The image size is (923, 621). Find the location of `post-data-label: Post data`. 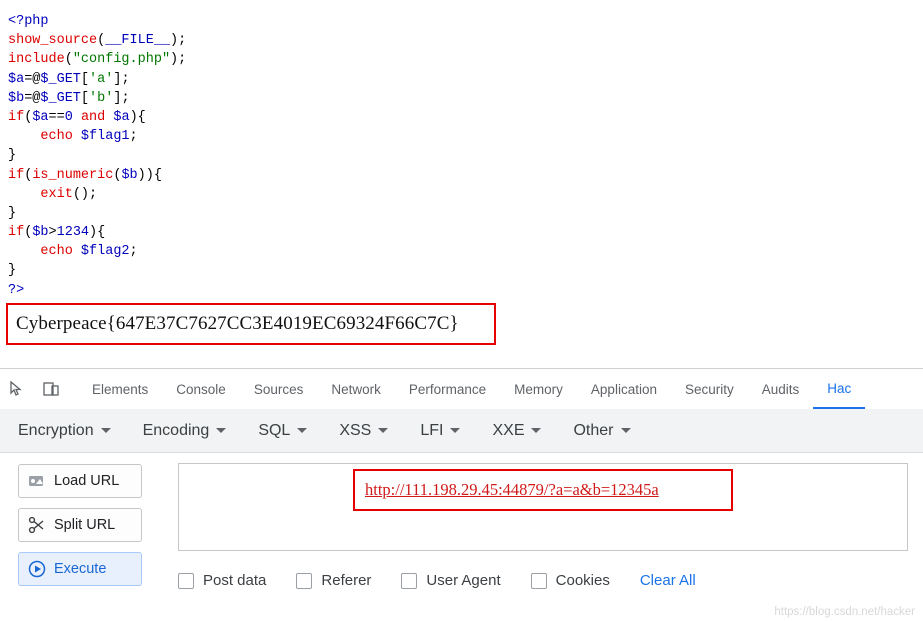

post-data-label: Post data is located at coordinates (235, 580).